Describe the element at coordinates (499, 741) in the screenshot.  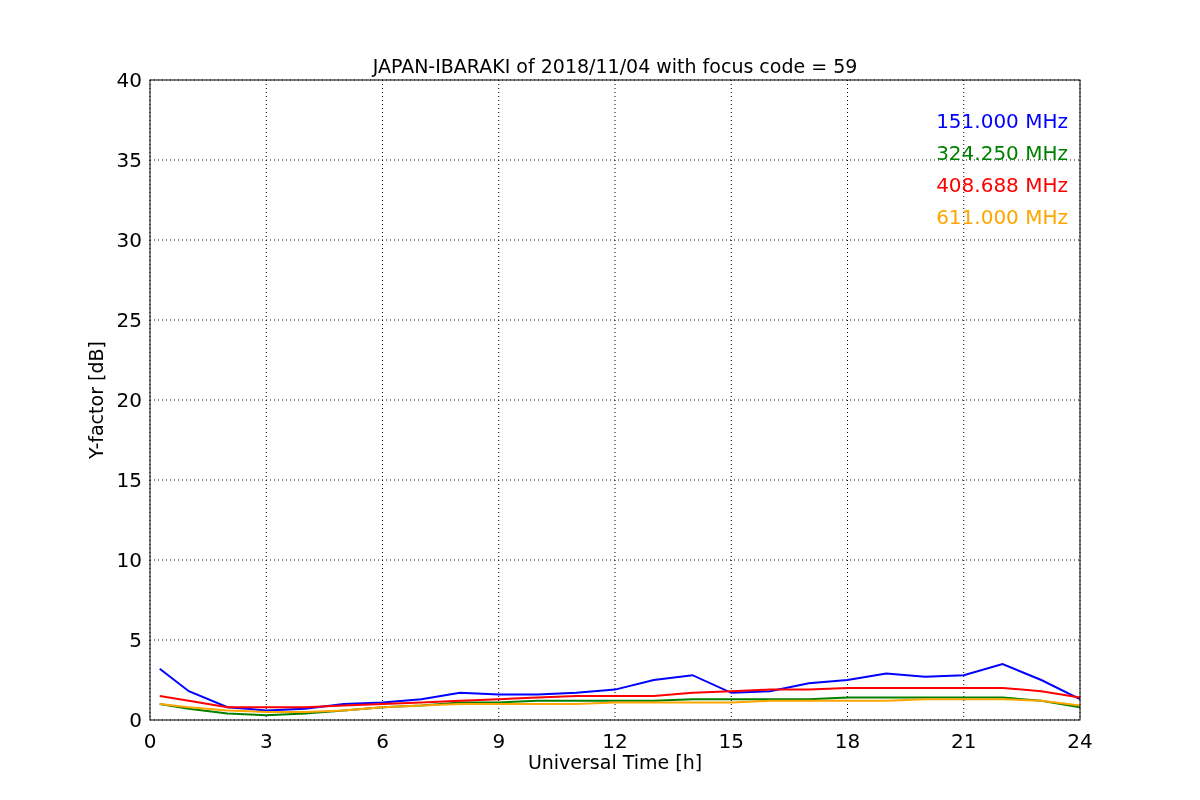
I see `x-tick-label: 9` at that location.